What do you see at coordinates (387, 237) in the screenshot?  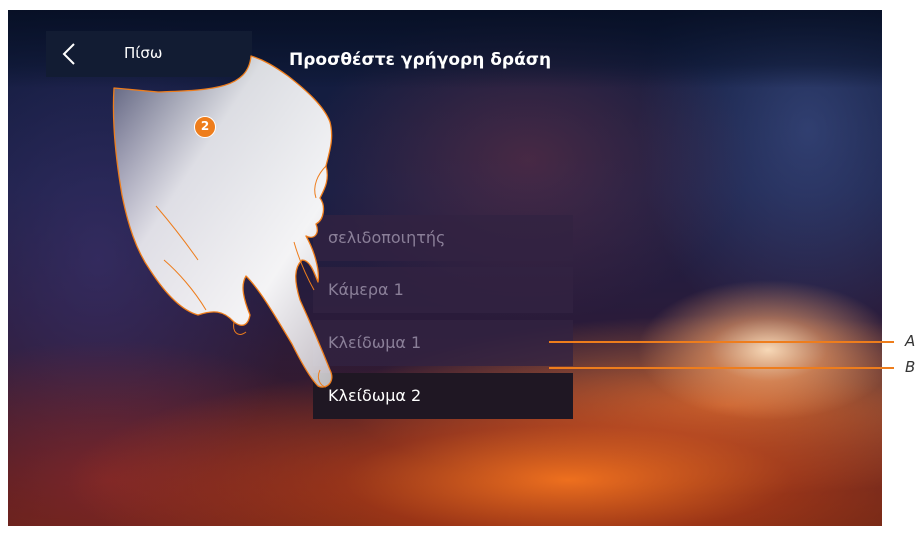 I see `list-item-label: σελιδοποιητής` at bounding box center [387, 237].